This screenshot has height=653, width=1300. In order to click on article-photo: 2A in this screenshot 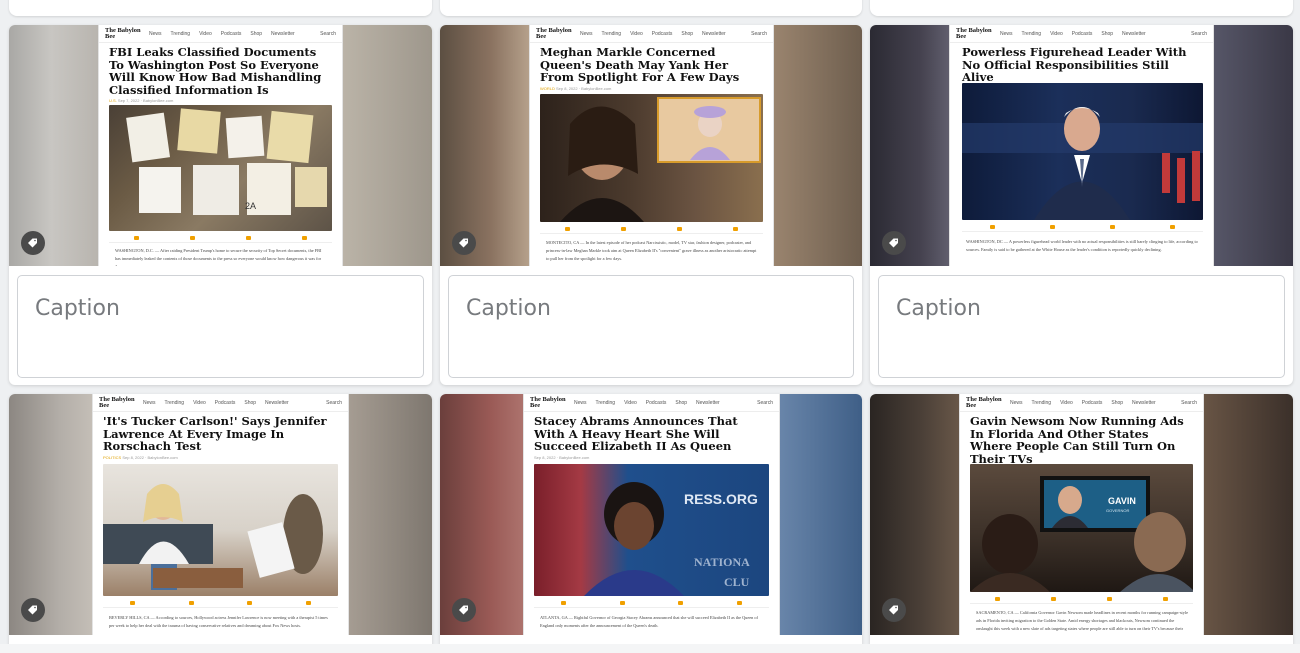, I will do `click(220, 168)`.